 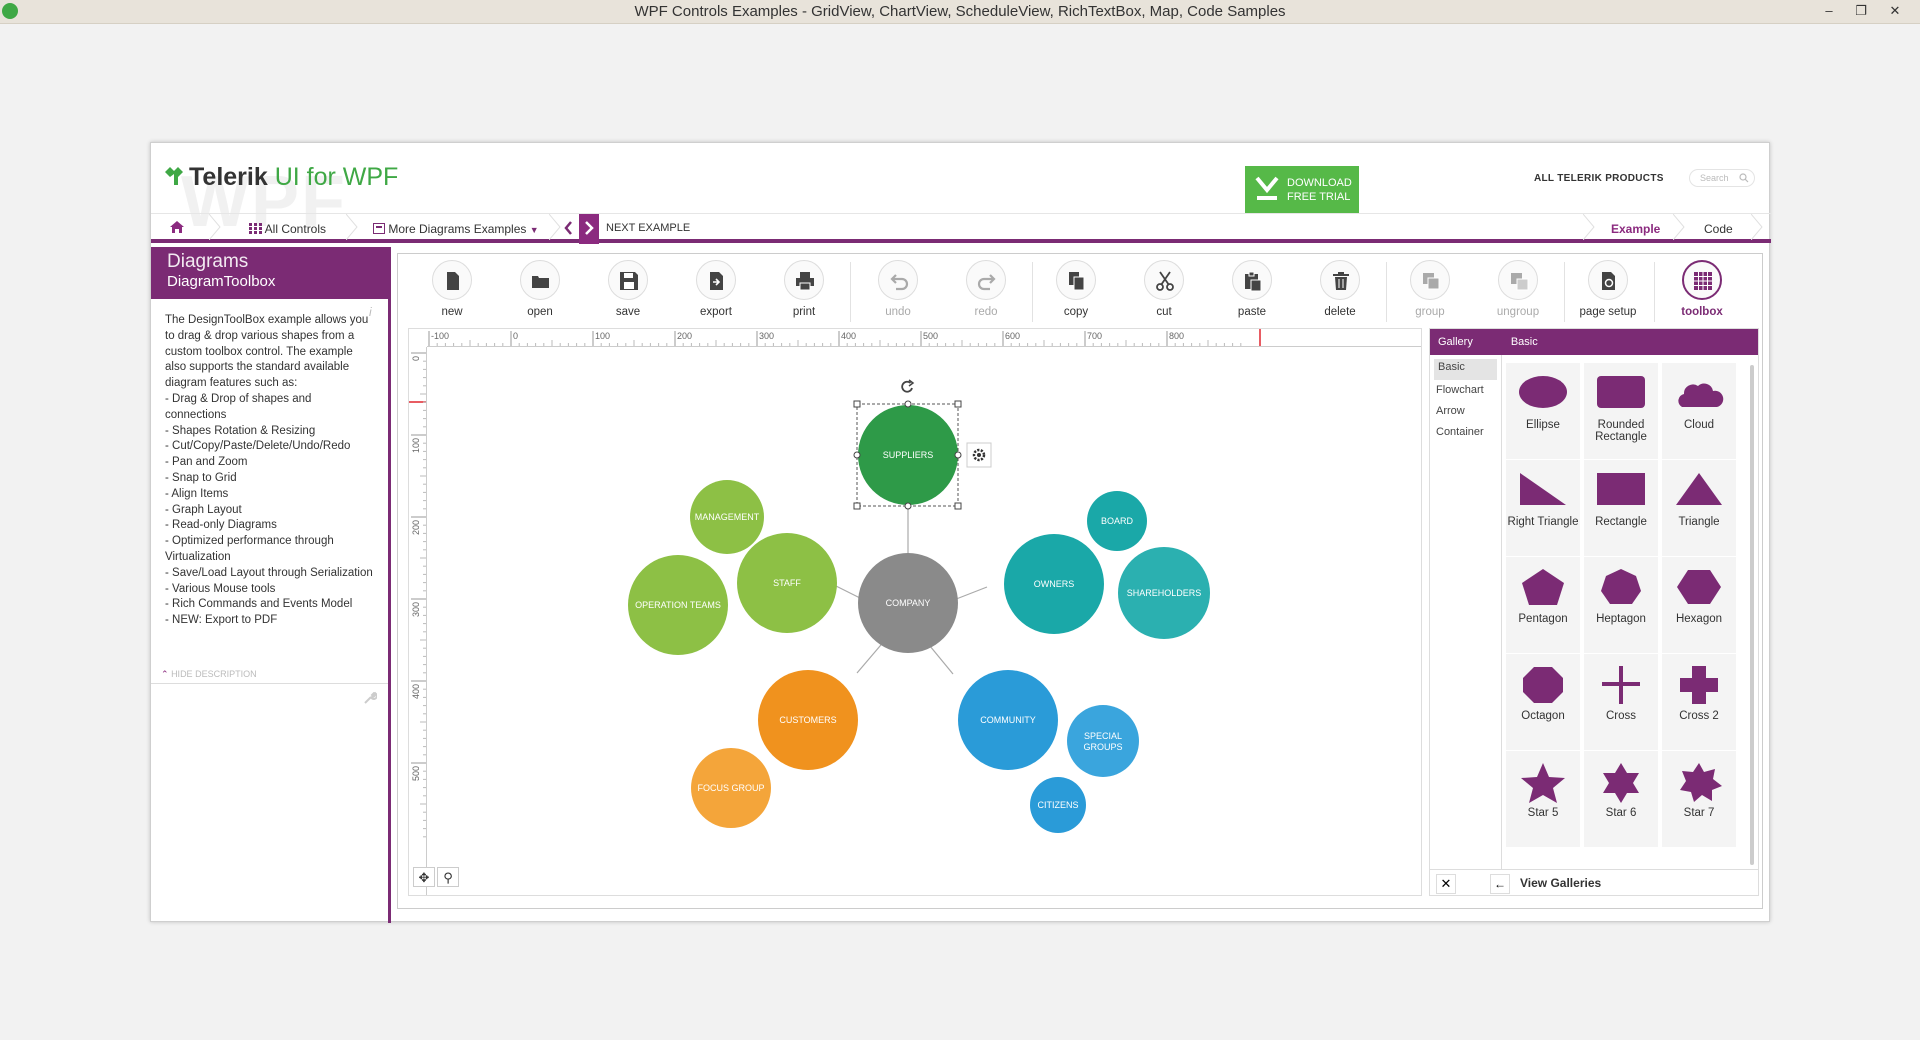 I want to click on shape-item-hexagon: Hexagon, so click(x=1699, y=605).